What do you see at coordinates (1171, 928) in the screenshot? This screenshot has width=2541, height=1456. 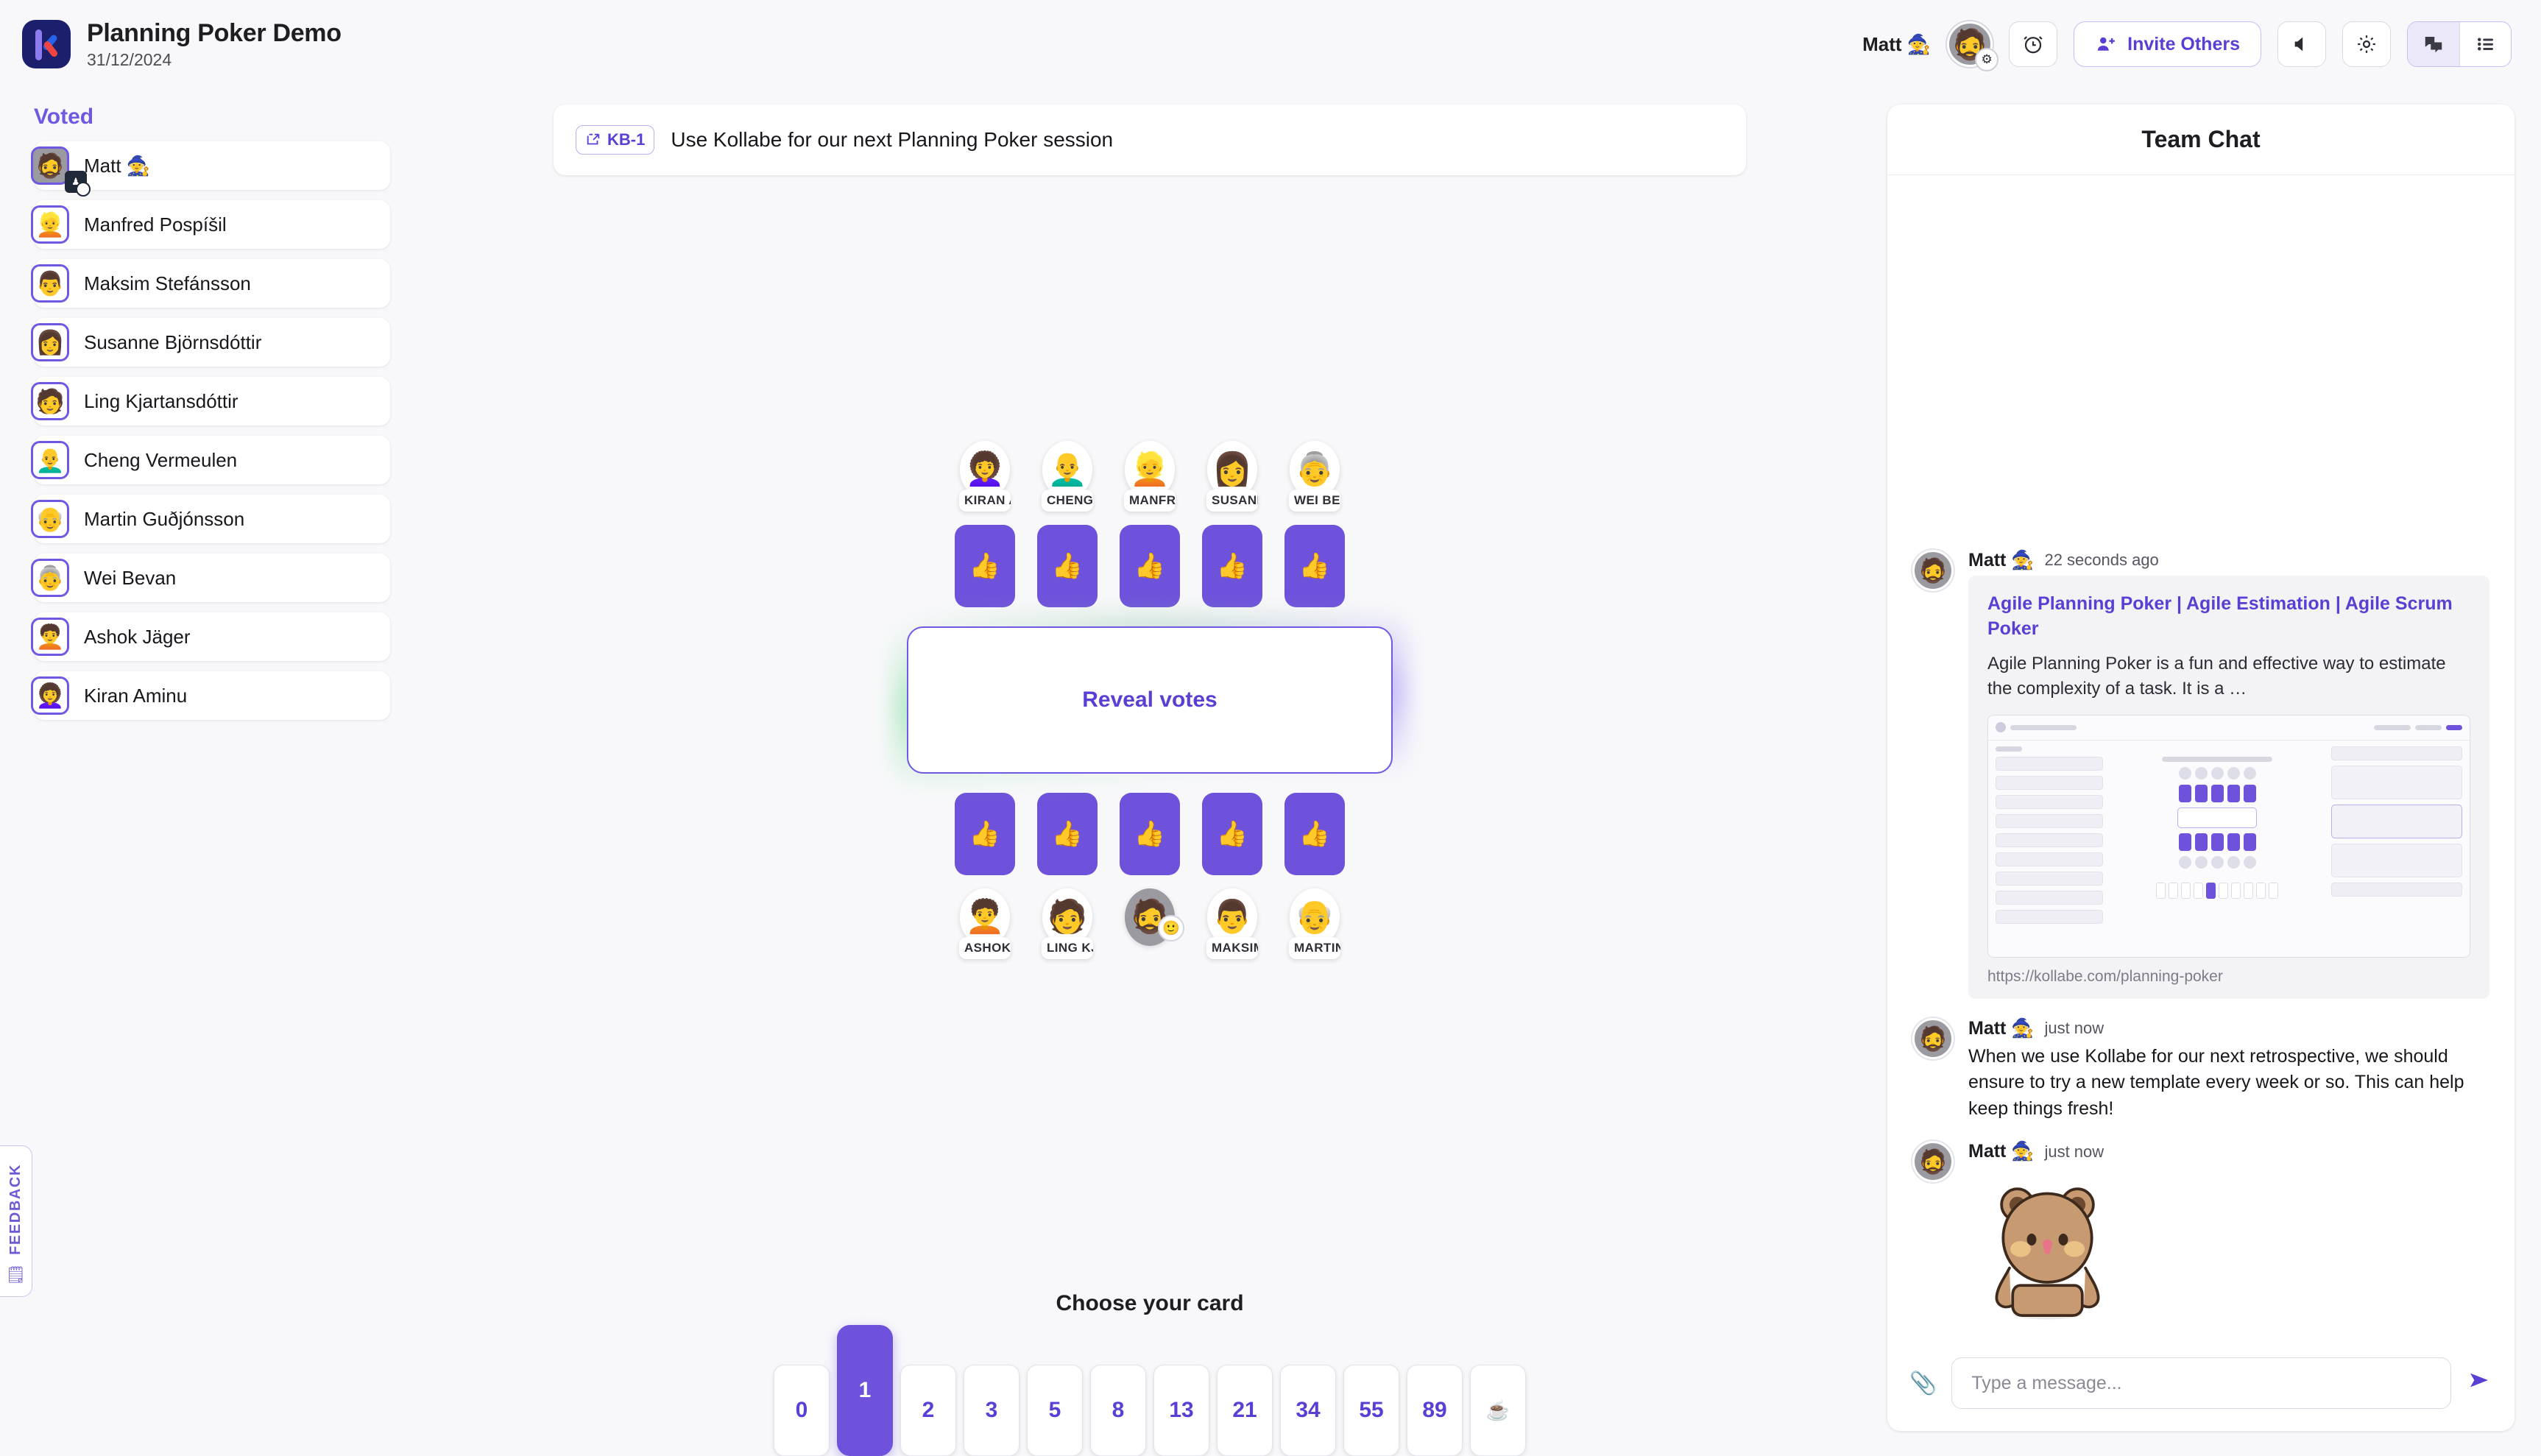 I see `add-reaction-icon: 🙂` at bounding box center [1171, 928].